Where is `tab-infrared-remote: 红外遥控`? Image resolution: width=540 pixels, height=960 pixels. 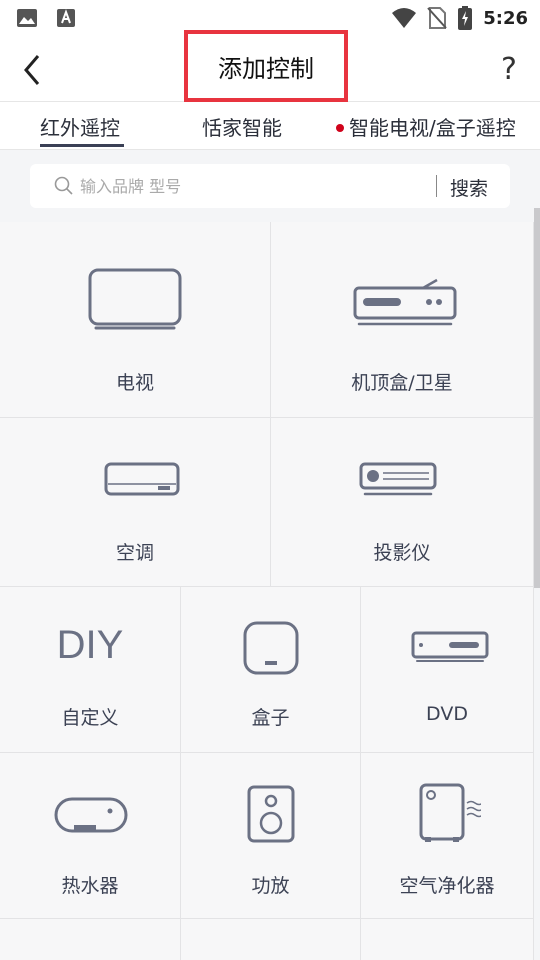
tab-infrared-remote: 红外遥控 is located at coordinates (80, 126).